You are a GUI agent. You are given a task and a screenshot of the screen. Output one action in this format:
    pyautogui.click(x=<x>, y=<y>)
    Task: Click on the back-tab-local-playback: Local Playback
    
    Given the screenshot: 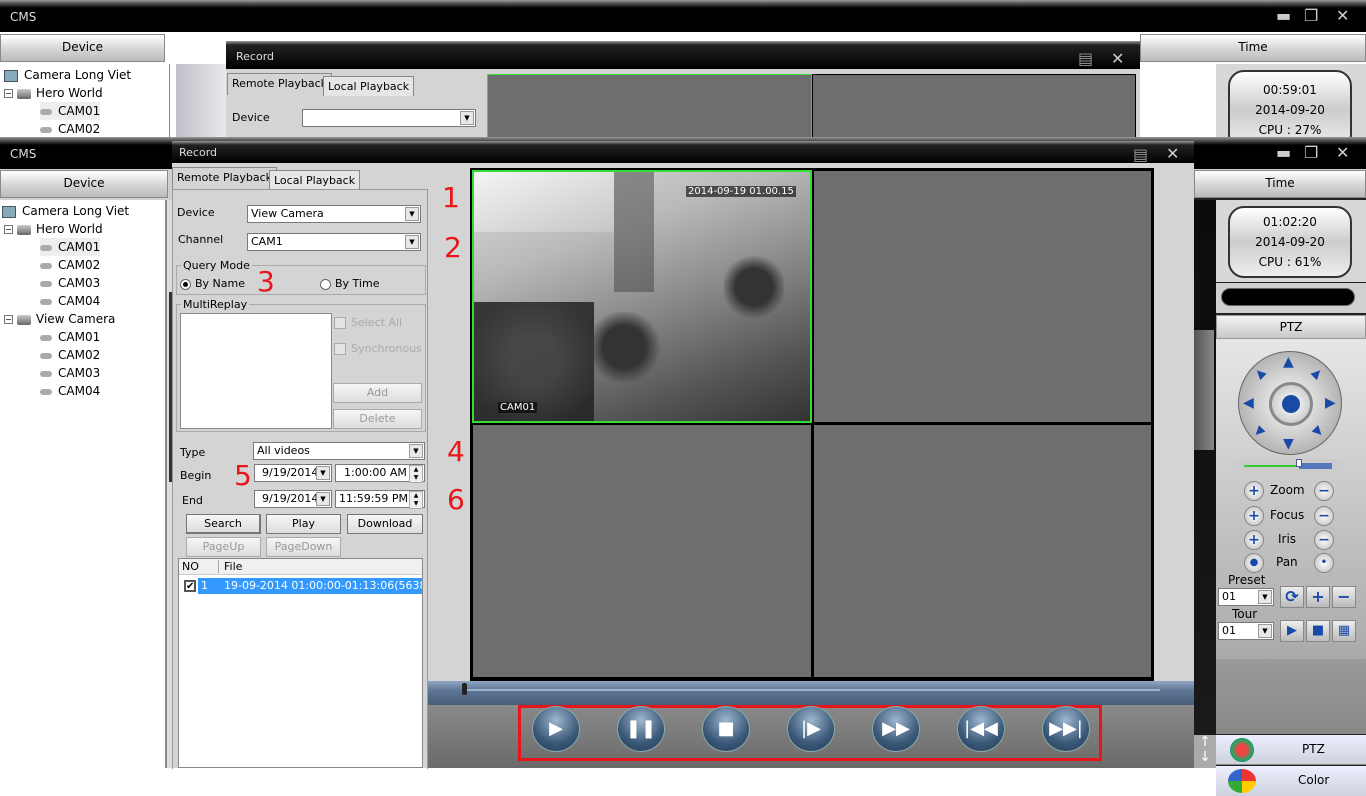 What is the action you would take?
    pyautogui.click(x=369, y=86)
    